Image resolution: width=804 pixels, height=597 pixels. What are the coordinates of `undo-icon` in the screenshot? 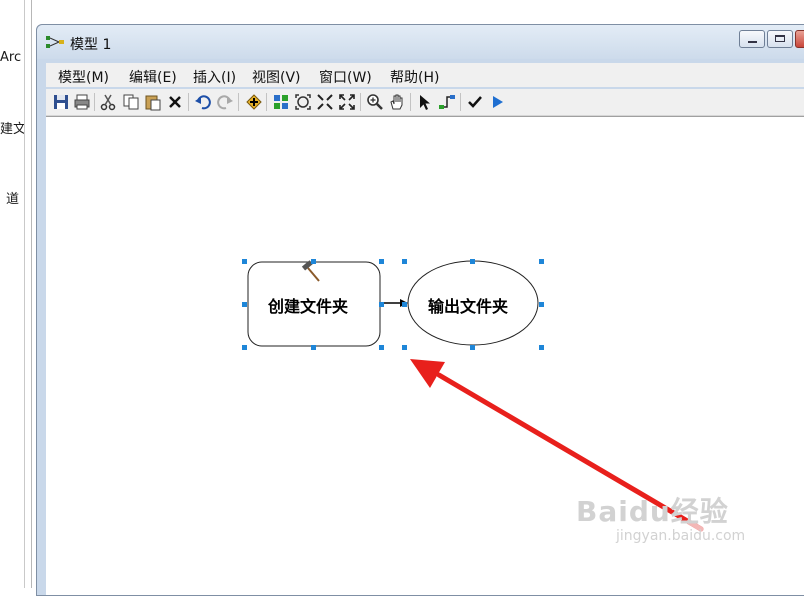 It's located at (203, 102).